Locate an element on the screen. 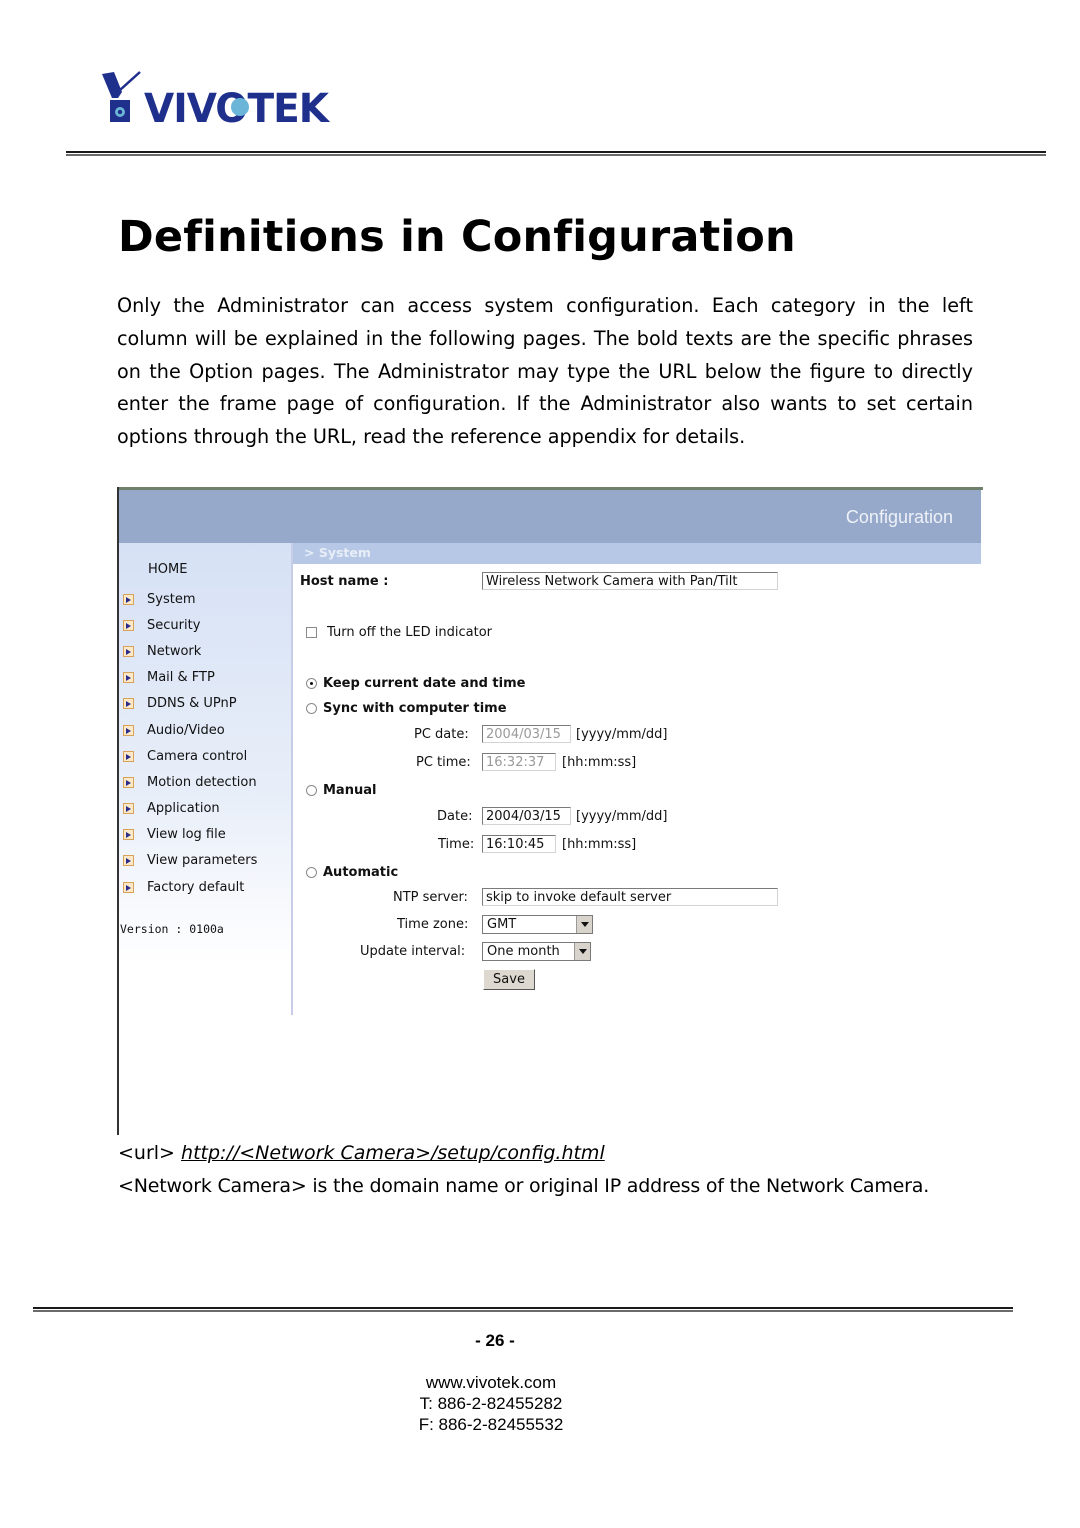 The width and height of the screenshot is (1080, 1528). pc-time-label: PC time: is located at coordinates (443, 762).